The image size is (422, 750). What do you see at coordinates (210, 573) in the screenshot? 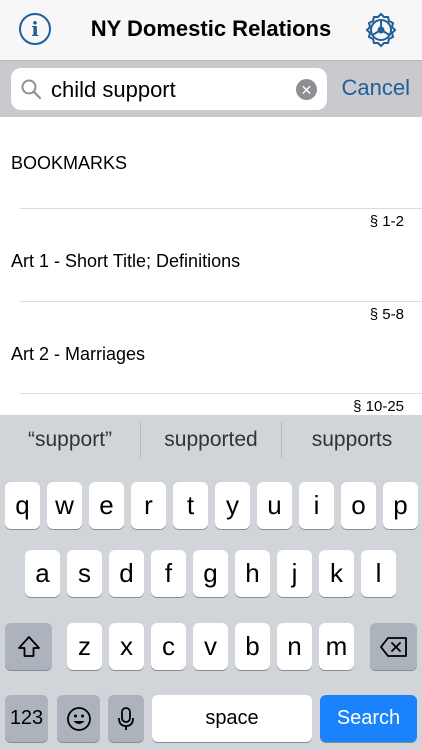
I see `key-g: g` at bounding box center [210, 573].